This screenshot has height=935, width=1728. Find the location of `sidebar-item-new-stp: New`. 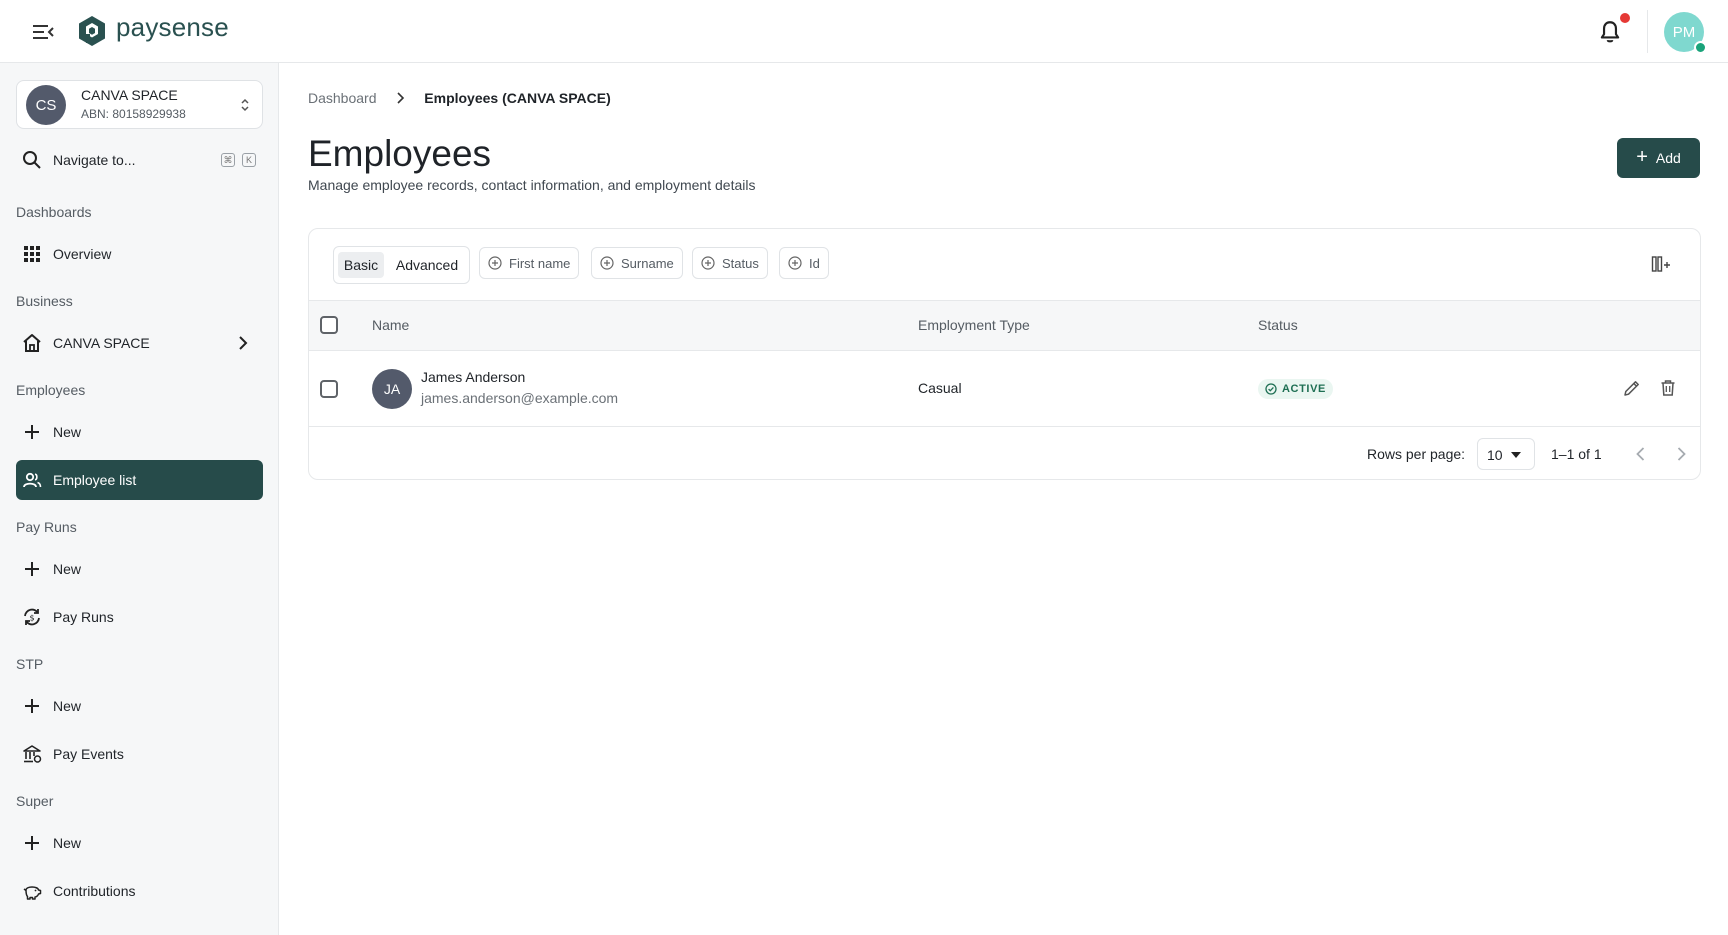

sidebar-item-new-stp: New is located at coordinates (139, 706).